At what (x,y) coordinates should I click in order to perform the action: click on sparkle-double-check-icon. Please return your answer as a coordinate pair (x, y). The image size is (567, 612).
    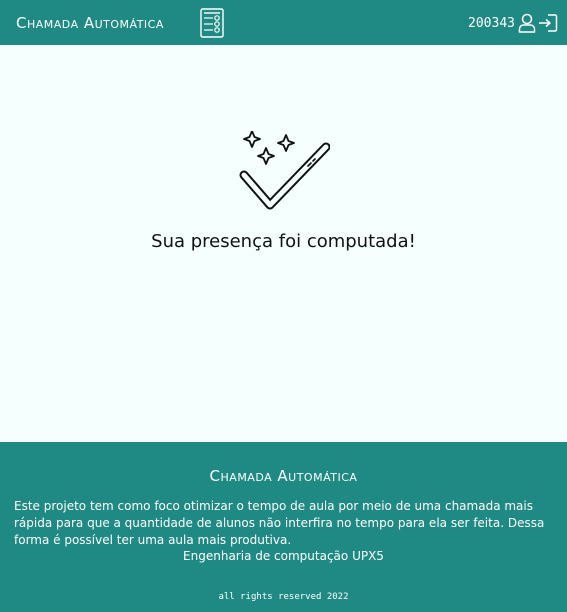
    Looking at the image, I should click on (284, 170).